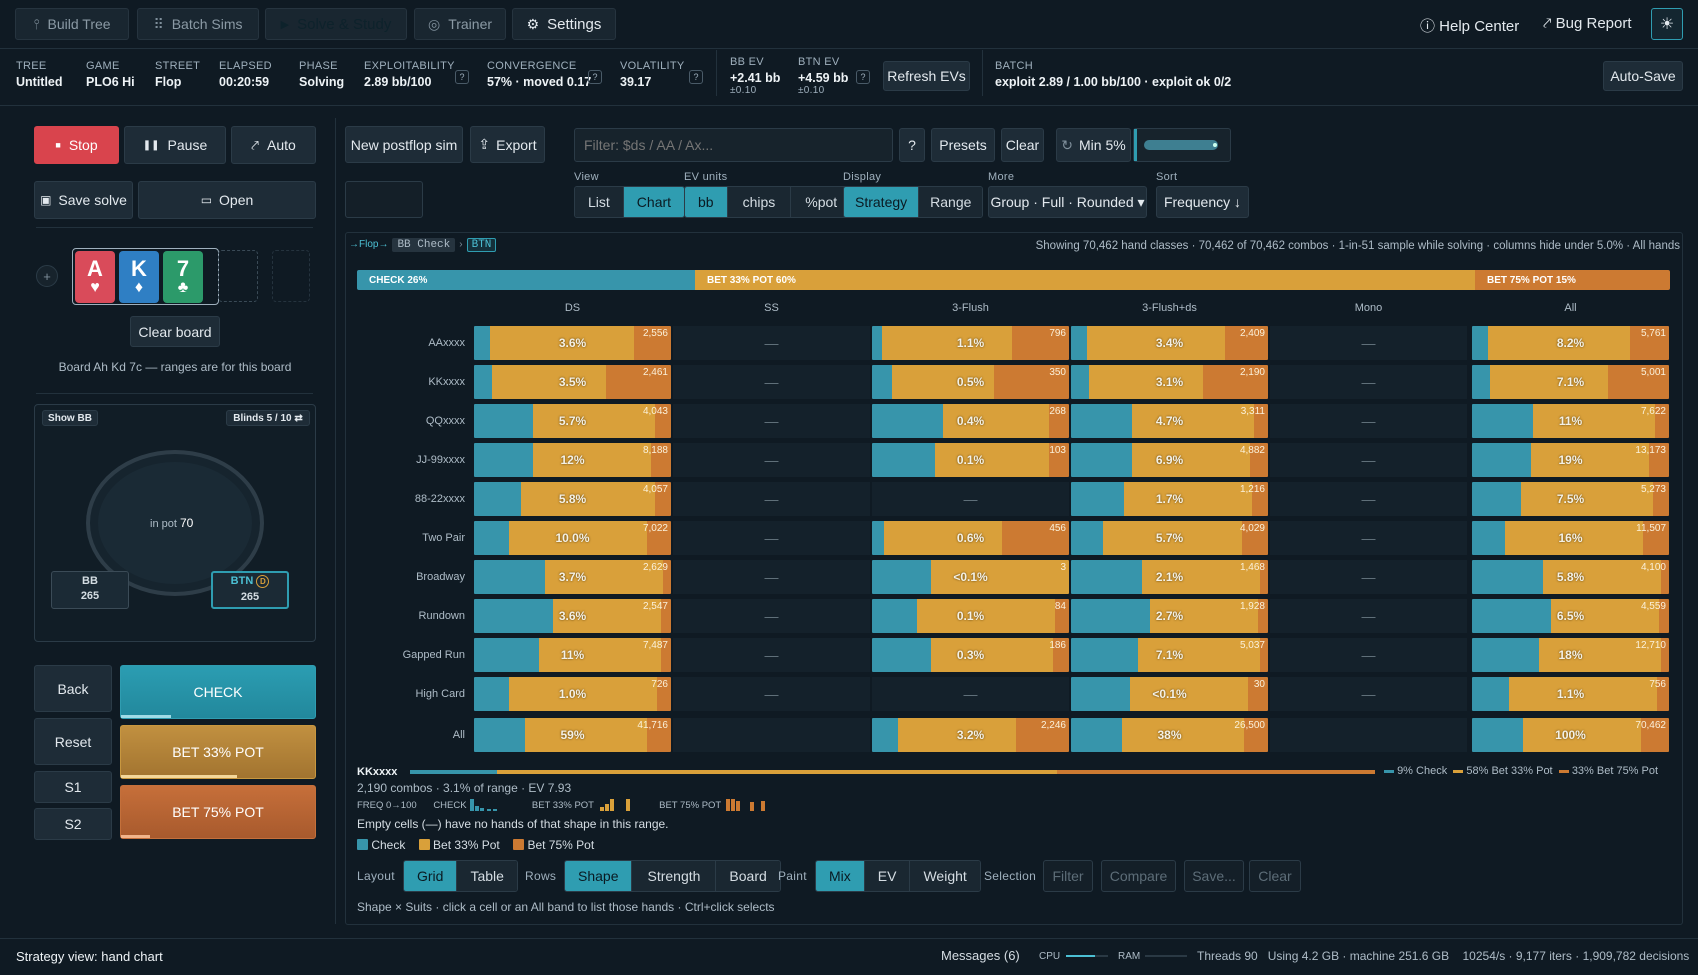 This screenshot has width=1698, height=975. What do you see at coordinates (887, 876) in the screenshot?
I see `paint-ev-option: EV` at bounding box center [887, 876].